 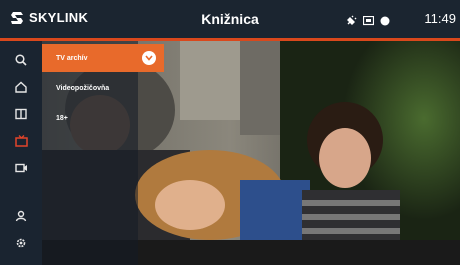 I want to click on menu-item-adult: 18+, so click(x=103, y=118).